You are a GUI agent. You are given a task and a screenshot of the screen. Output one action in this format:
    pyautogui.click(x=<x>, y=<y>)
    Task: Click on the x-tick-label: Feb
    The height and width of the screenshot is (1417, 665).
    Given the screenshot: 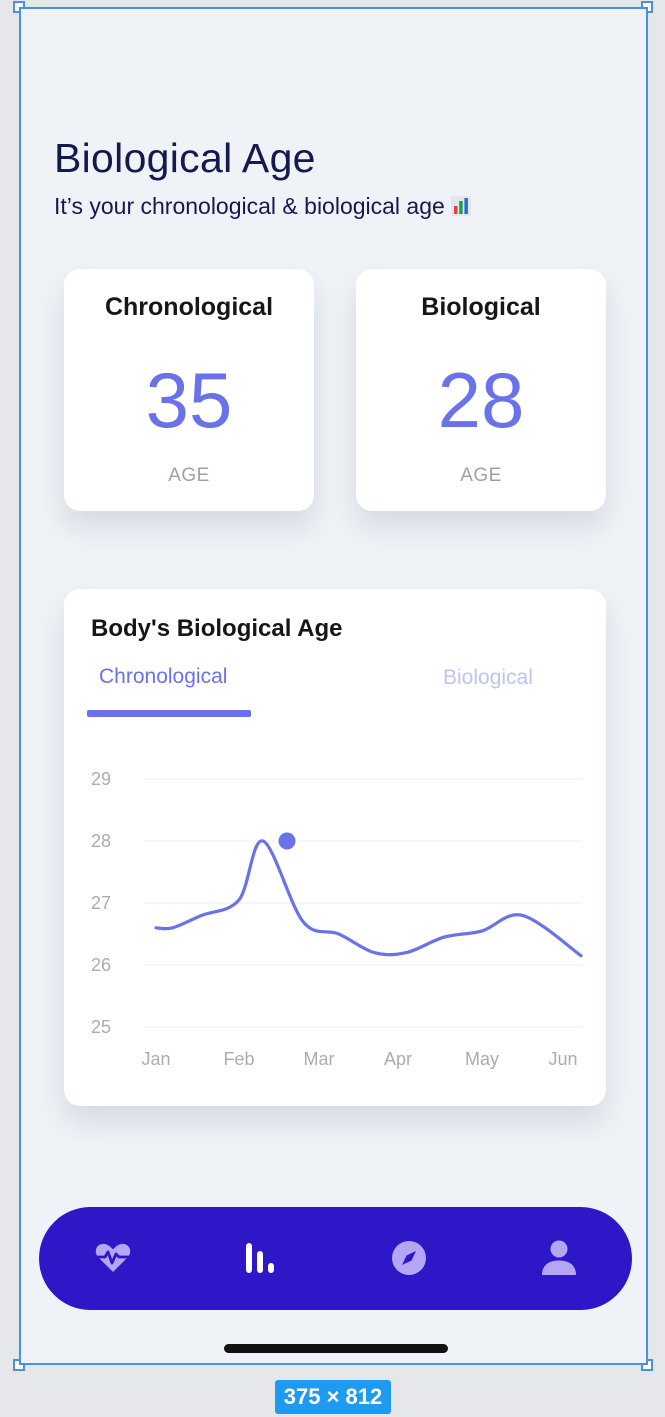 What is the action you would take?
    pyautogui.click(x=238, y=1059)
    